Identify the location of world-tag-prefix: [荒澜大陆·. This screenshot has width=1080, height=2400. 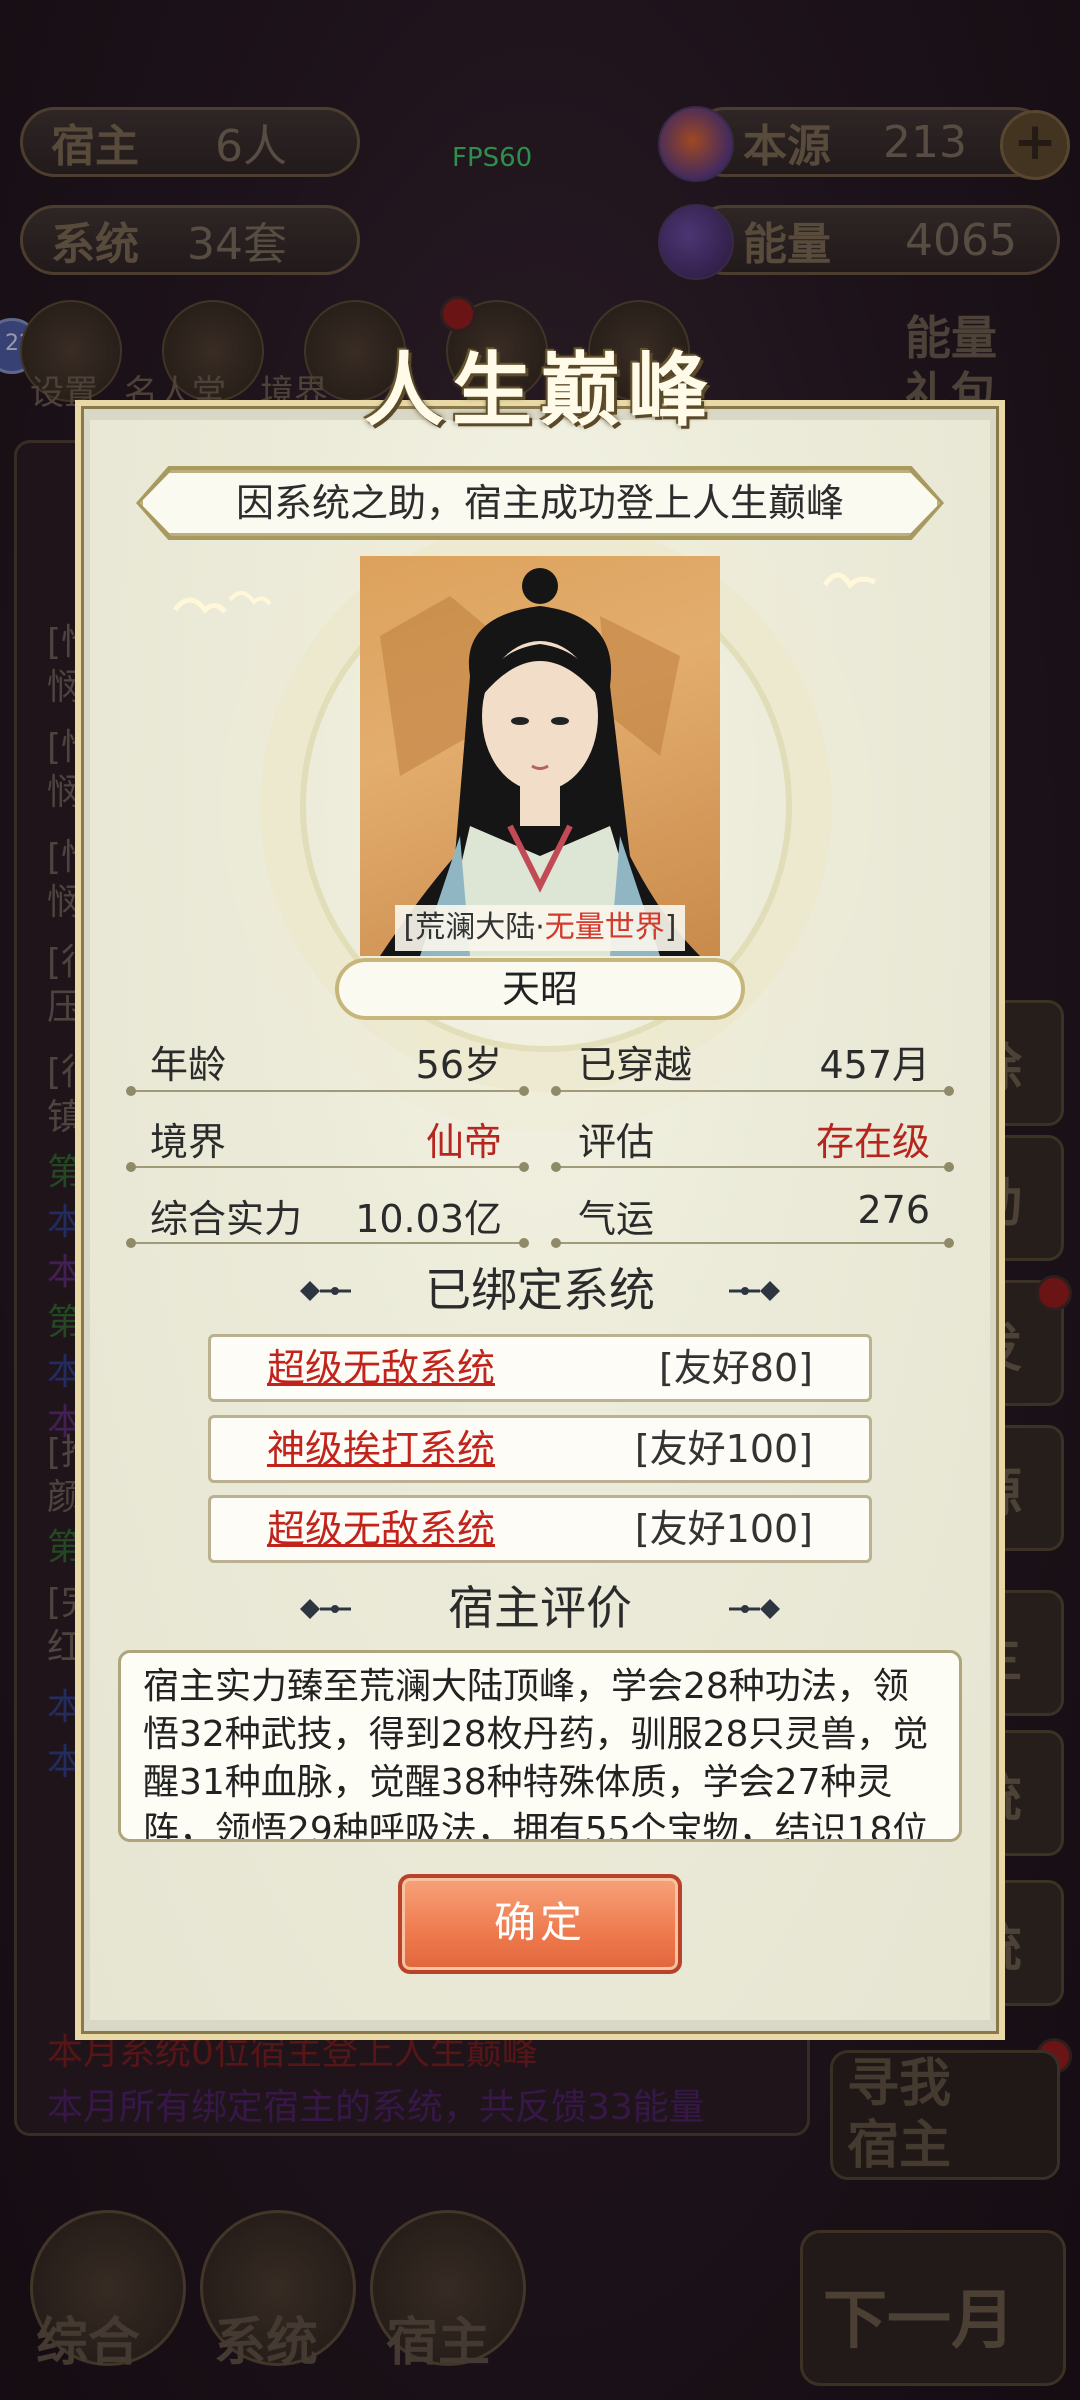
(474, 927).